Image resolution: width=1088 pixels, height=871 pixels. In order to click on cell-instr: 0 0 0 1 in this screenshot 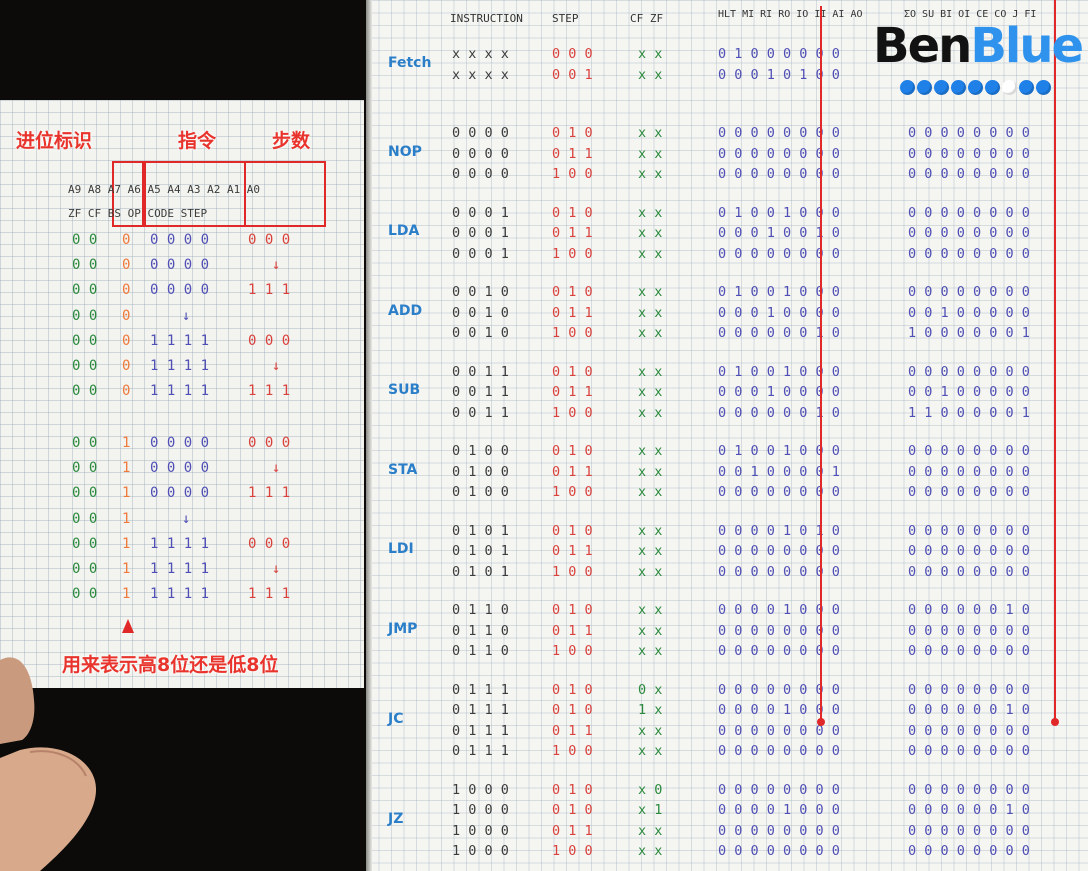, I will do `click(480, 212)`.